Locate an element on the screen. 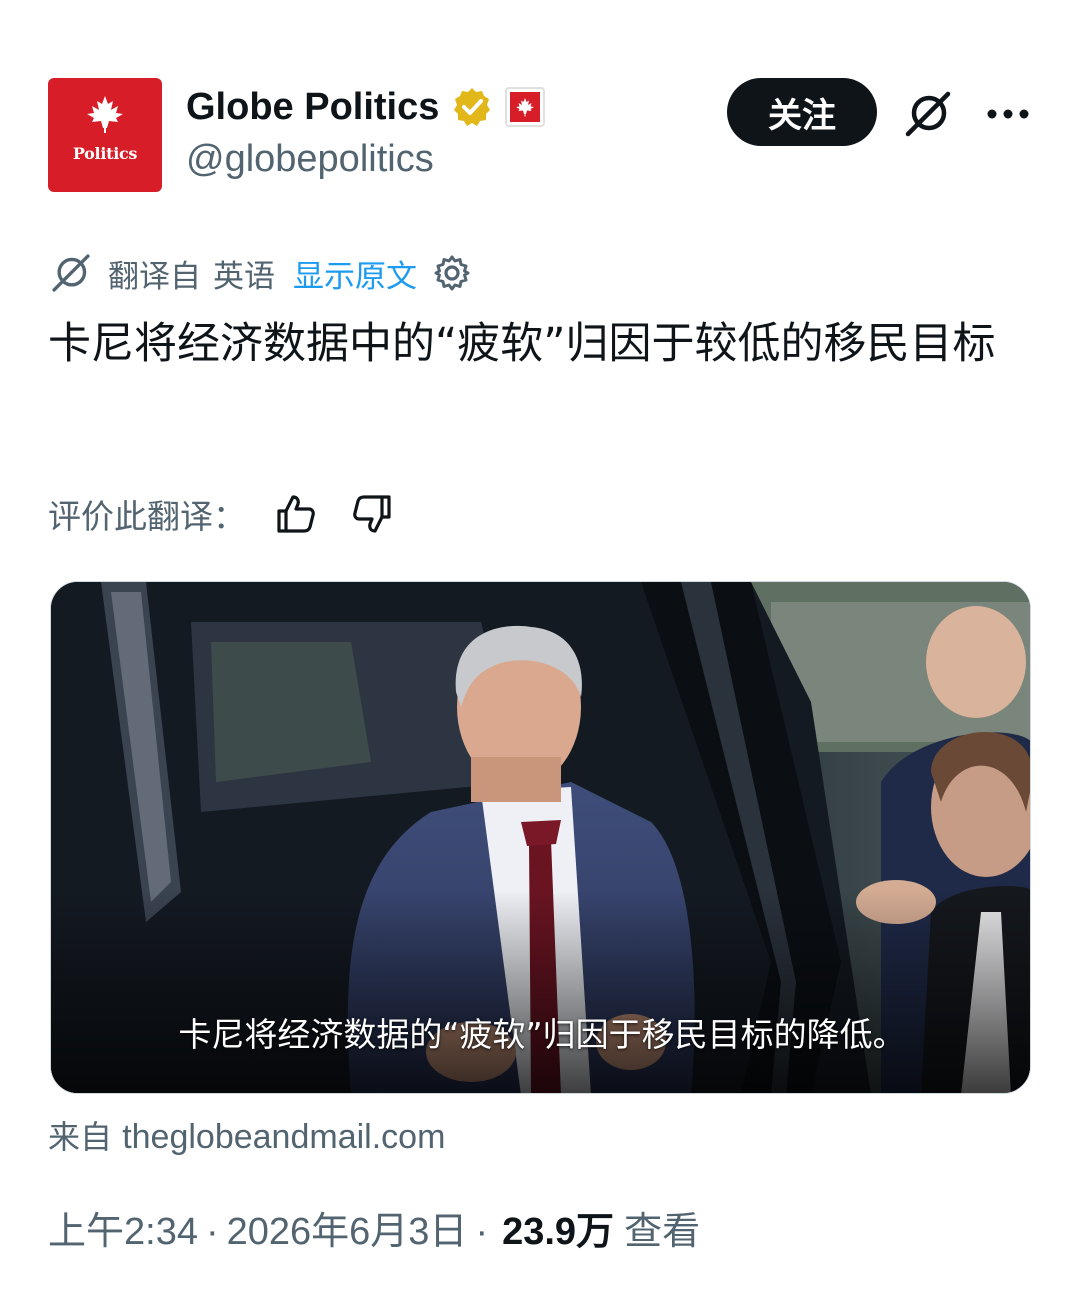  post-time: 上午2:34 is located at coordinates (123, 1227).